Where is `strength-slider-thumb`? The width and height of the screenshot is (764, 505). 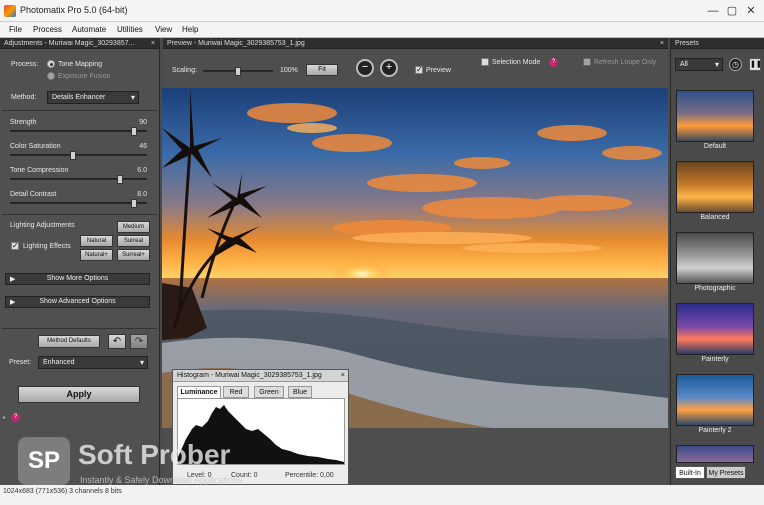
strength-slider-thumb is located at coordinates (134, 131).